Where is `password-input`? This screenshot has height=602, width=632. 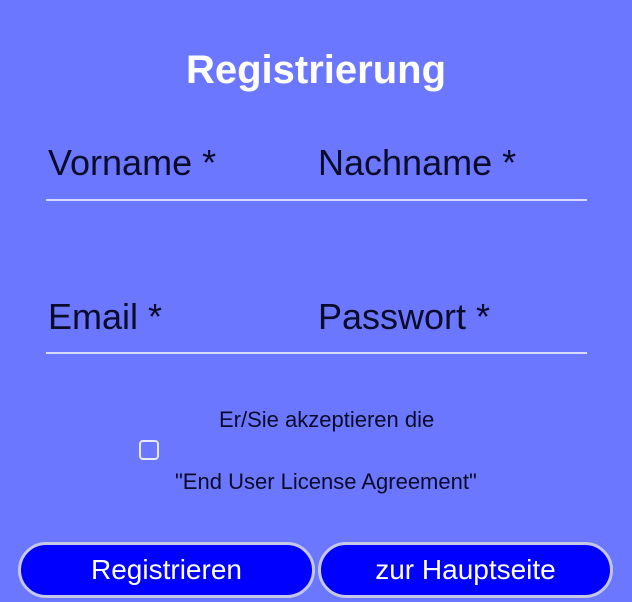
password-input is located at coordinates (454, 318).